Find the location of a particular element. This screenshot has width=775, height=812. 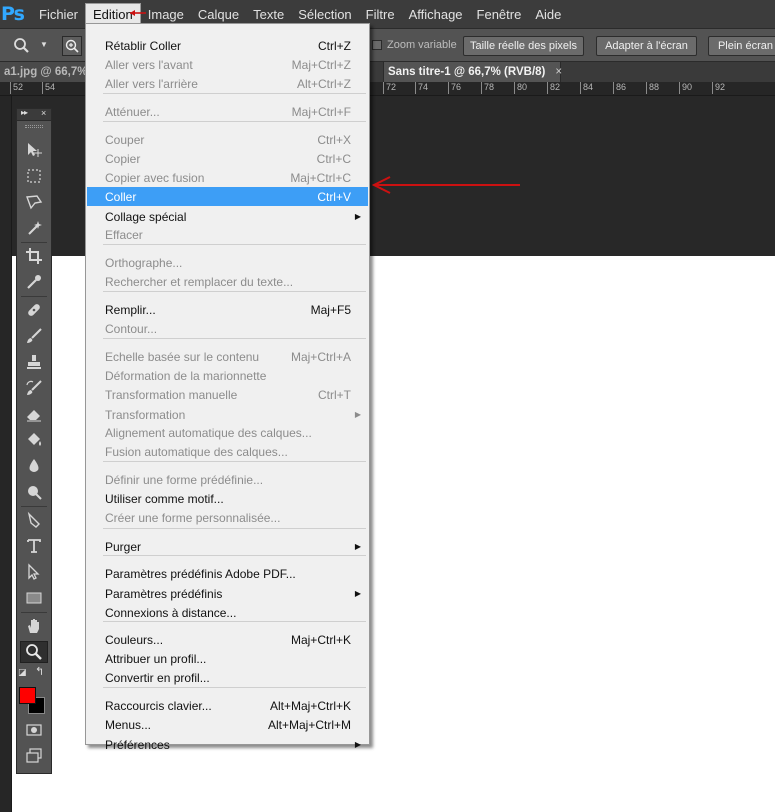

menu-item-shortcut: Maj+Ctrl+C is located at coordinates (320, 177).